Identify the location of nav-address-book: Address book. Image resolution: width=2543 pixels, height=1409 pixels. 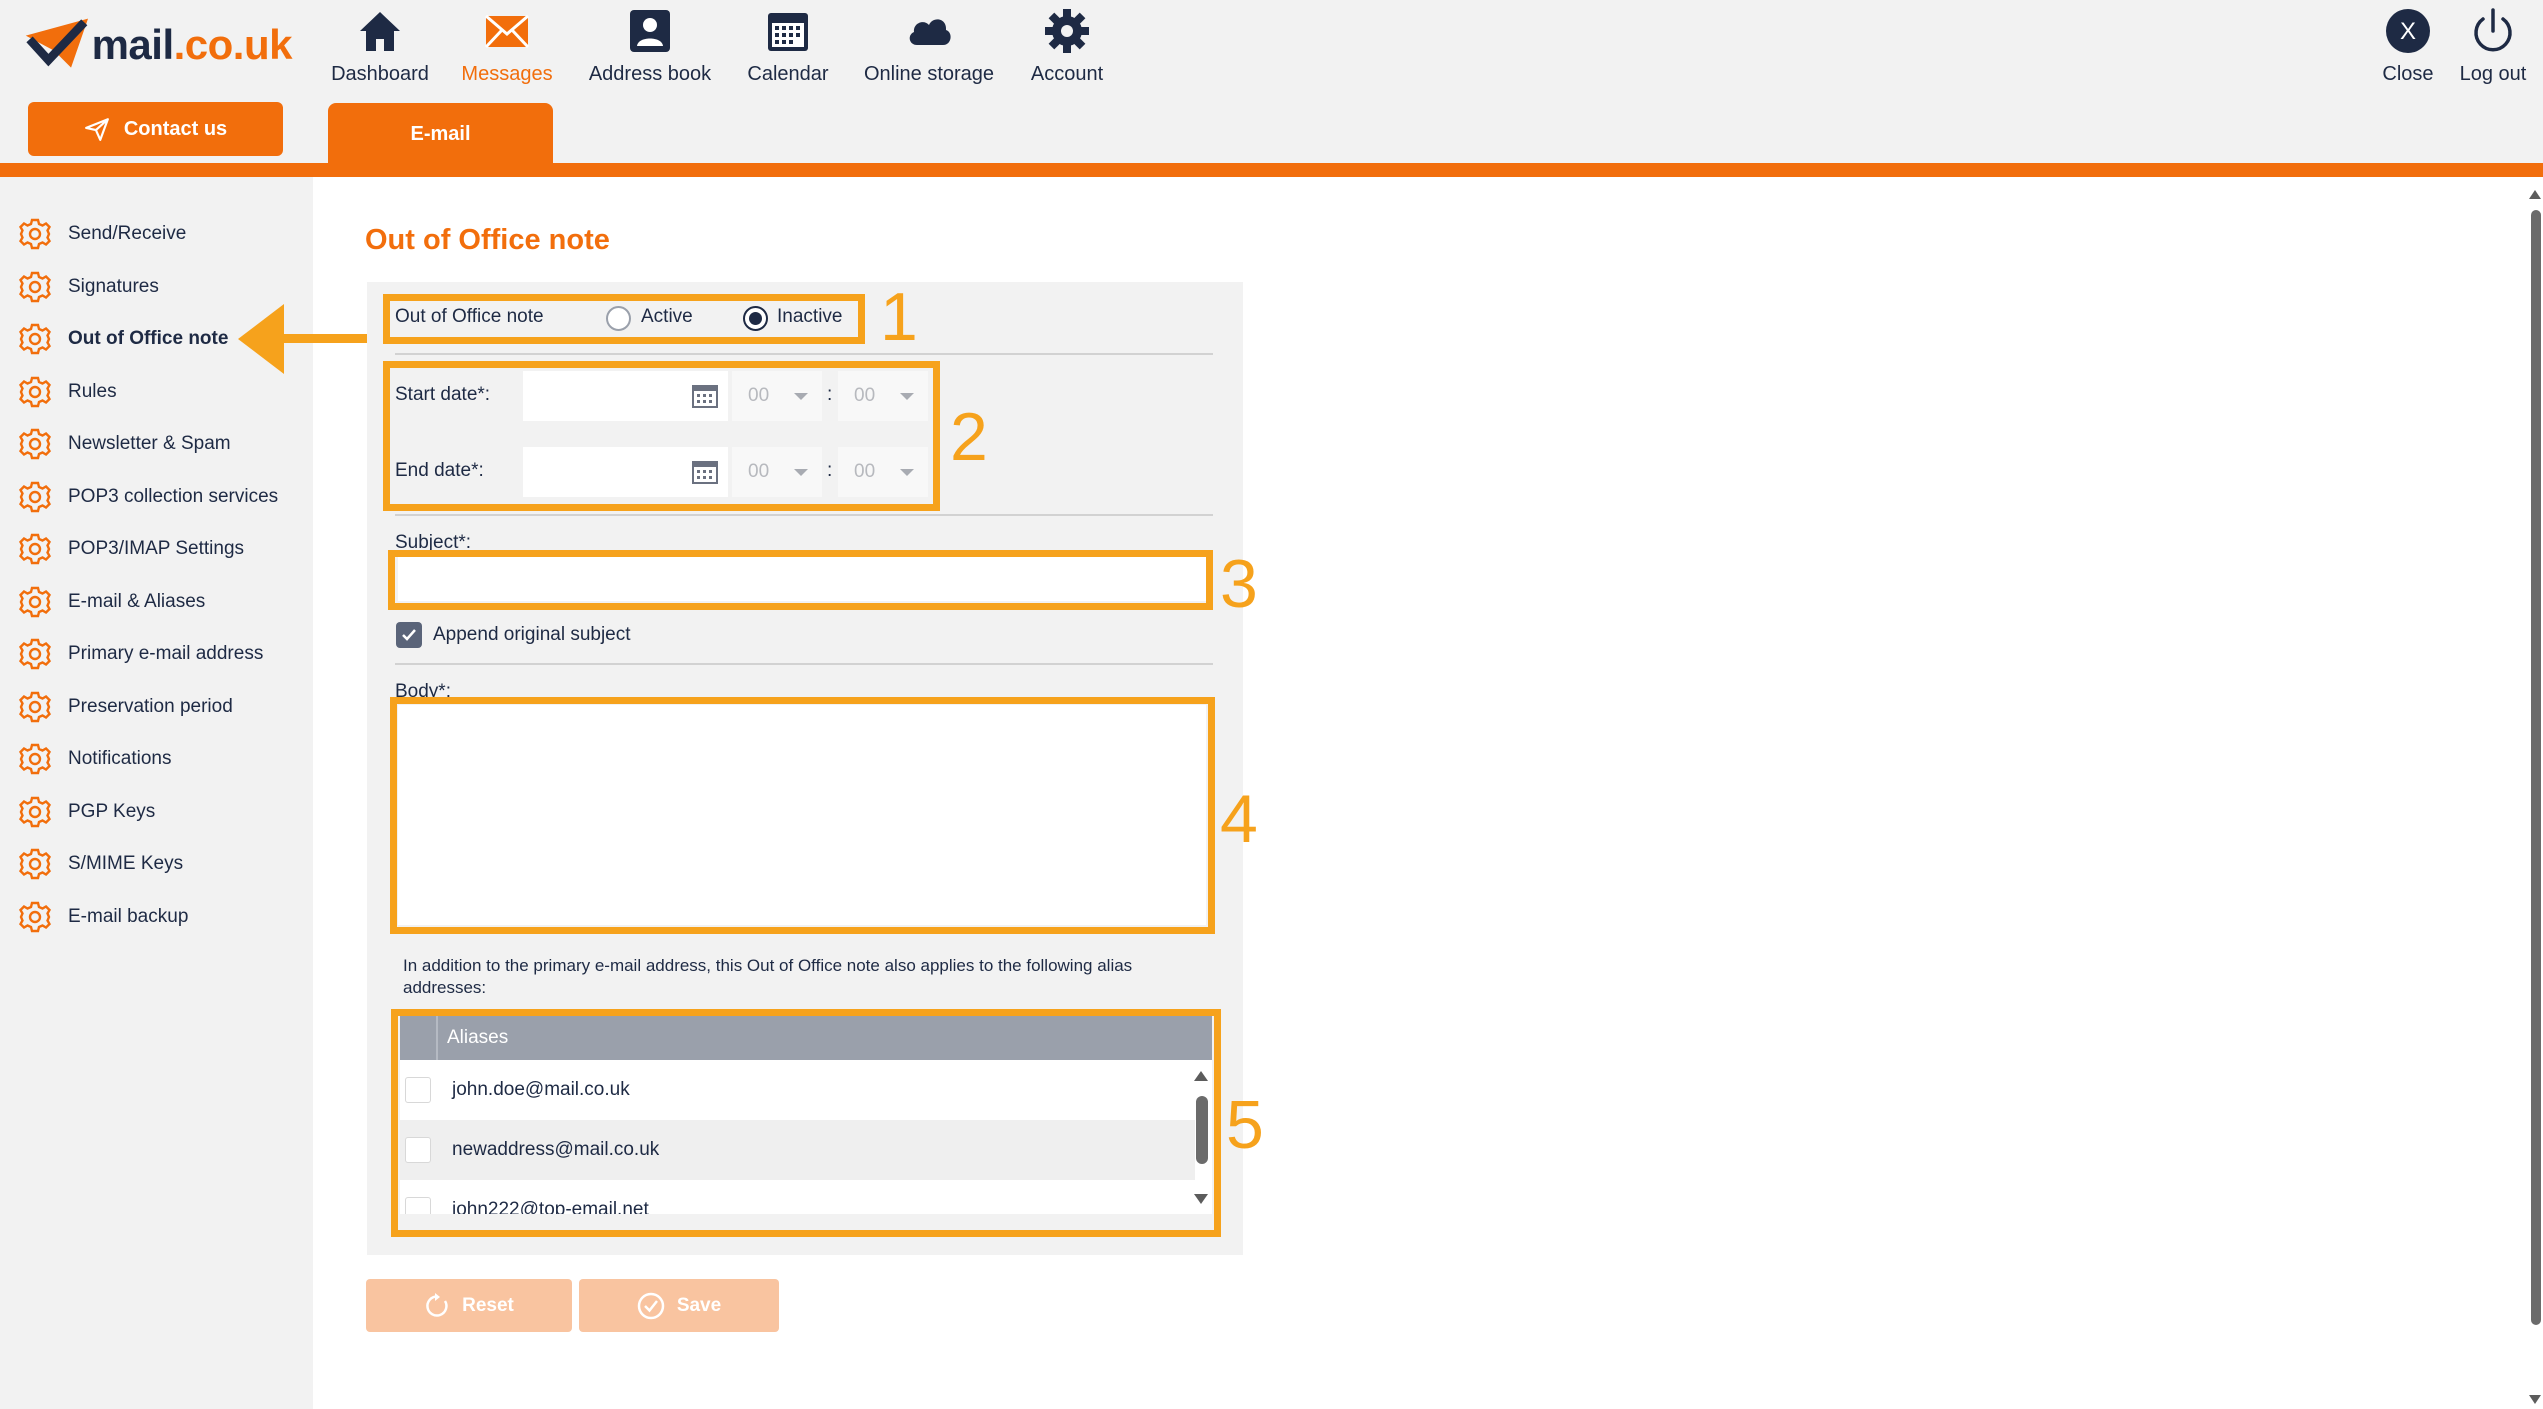
(650, 43).